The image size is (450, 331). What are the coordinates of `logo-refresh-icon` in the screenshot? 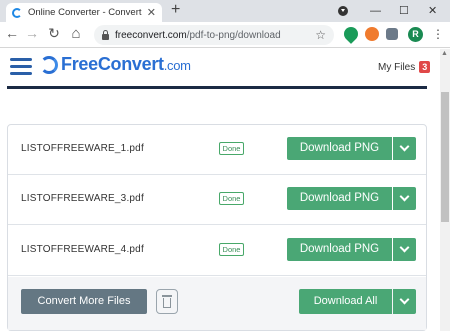 It's located at (49, 64).